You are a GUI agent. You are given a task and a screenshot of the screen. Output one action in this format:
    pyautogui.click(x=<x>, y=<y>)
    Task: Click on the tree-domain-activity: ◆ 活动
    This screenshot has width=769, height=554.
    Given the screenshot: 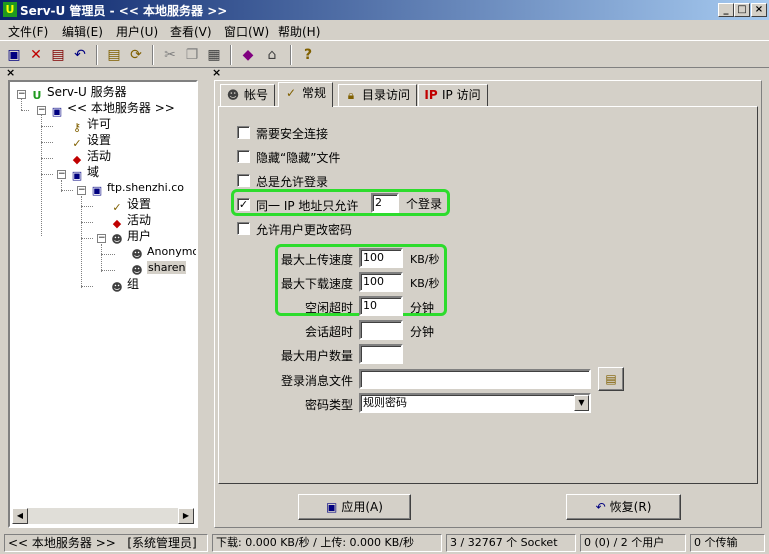 What is the action you would take?
    pyautogui.click(x=130, y=221)
    